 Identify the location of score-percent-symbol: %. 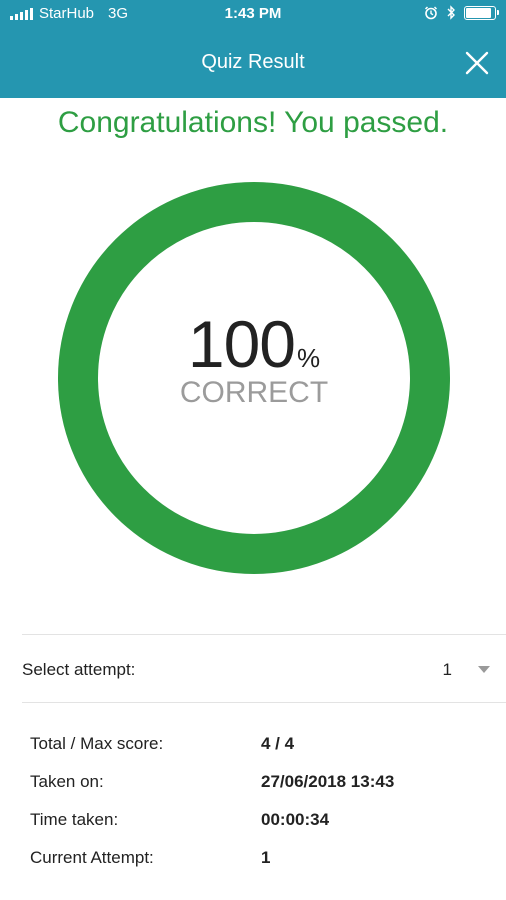
(309, 358).